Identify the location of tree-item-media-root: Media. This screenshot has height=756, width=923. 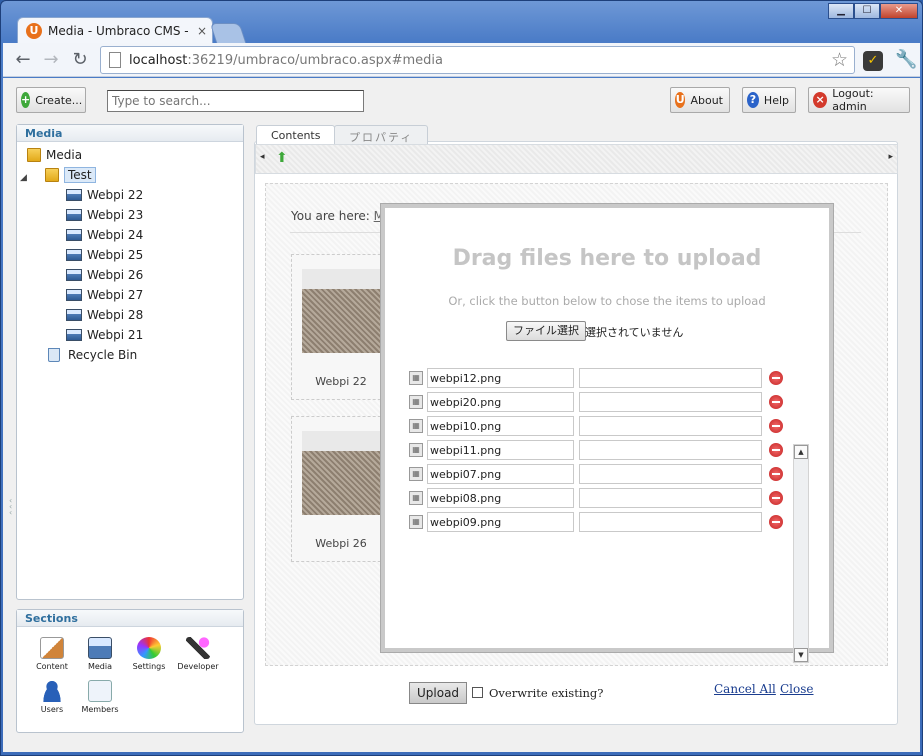
(54, 155).